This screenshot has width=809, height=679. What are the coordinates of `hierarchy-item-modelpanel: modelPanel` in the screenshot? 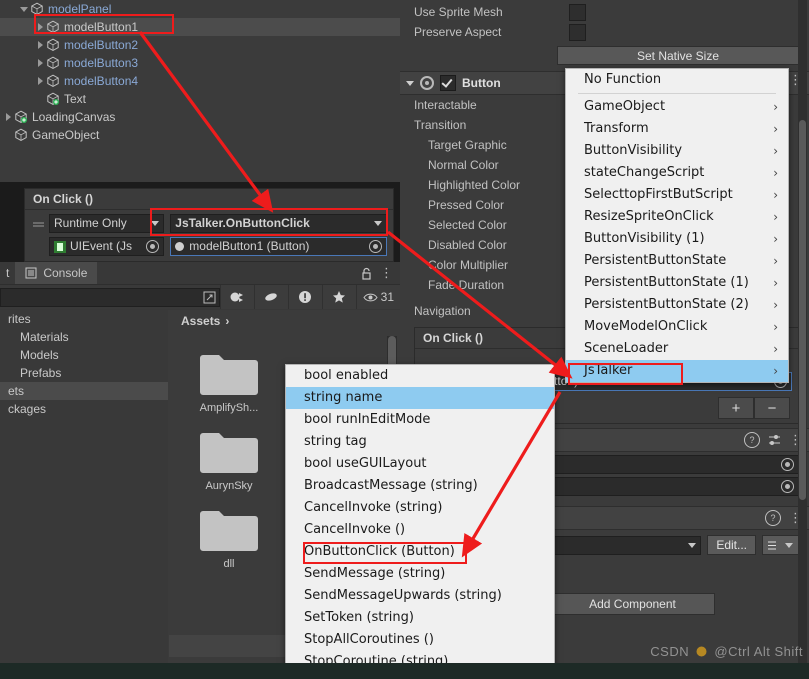 It's located at (200, 9).